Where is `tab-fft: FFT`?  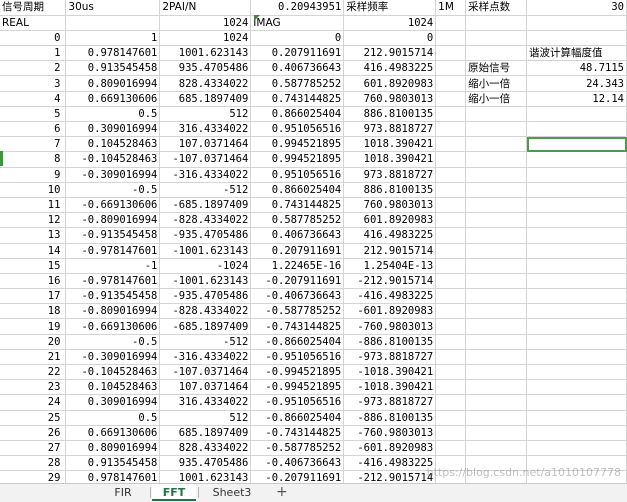 tab-fft: FFT is located at coordinates (174, 492).